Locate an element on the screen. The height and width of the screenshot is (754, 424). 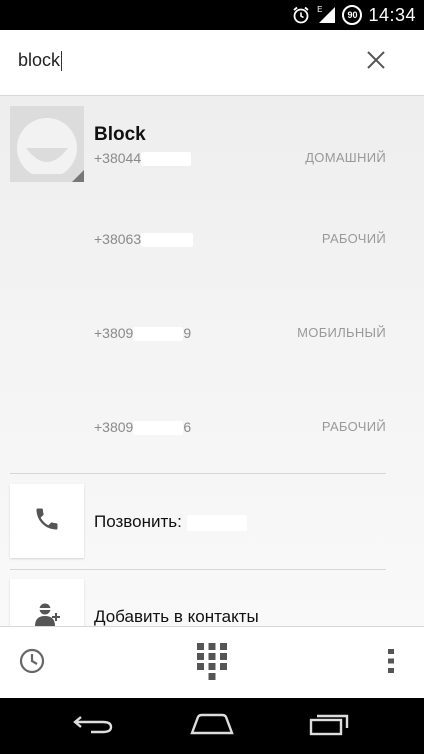
back-icon is located at coordinates (94, 726).